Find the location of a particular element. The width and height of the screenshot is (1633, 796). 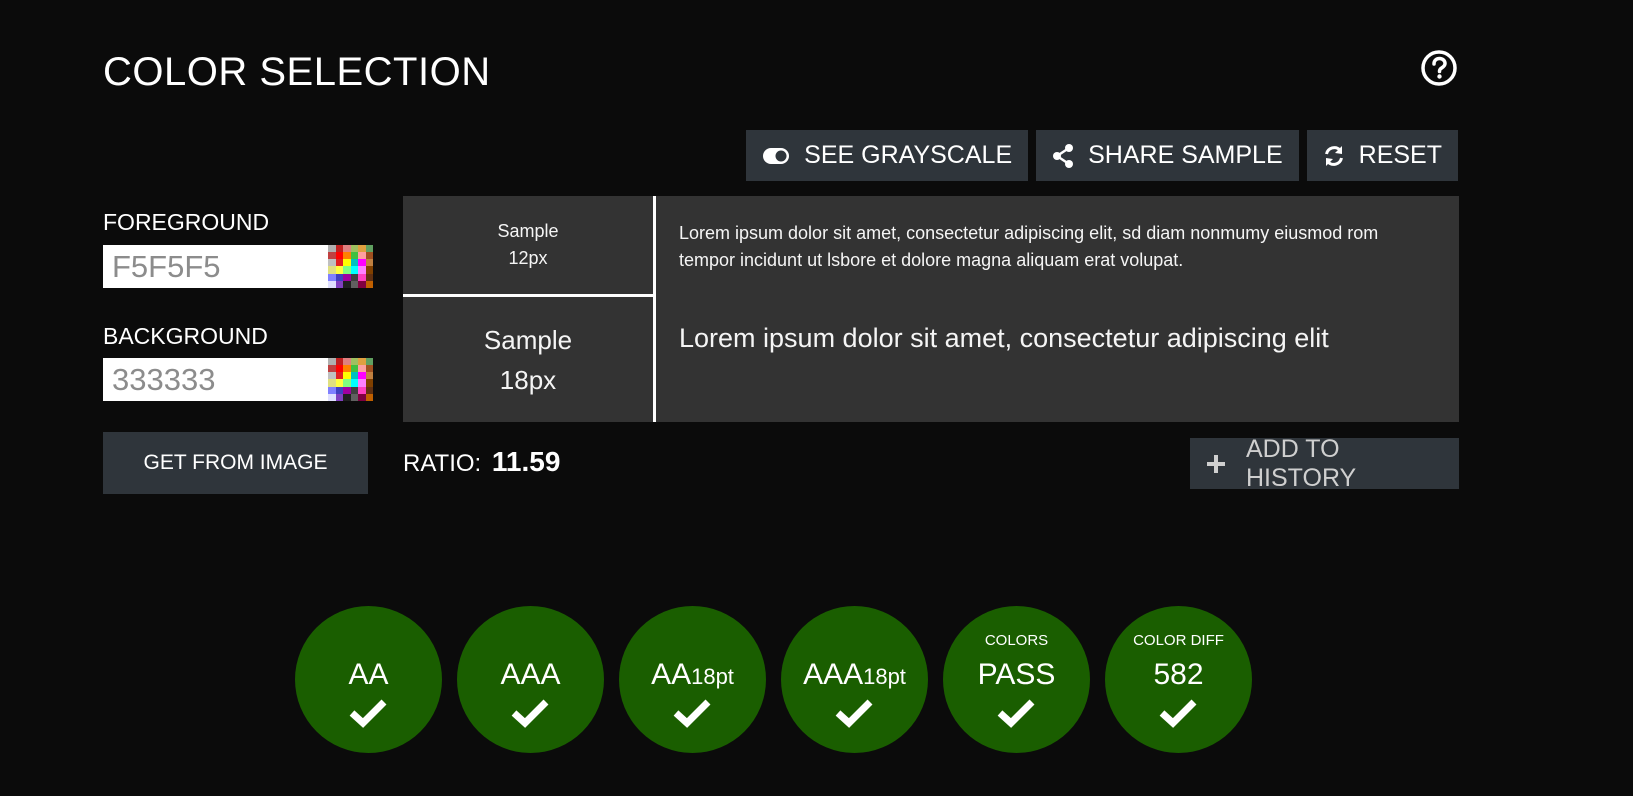

background-color-picker is located at coordinates (350, 379).